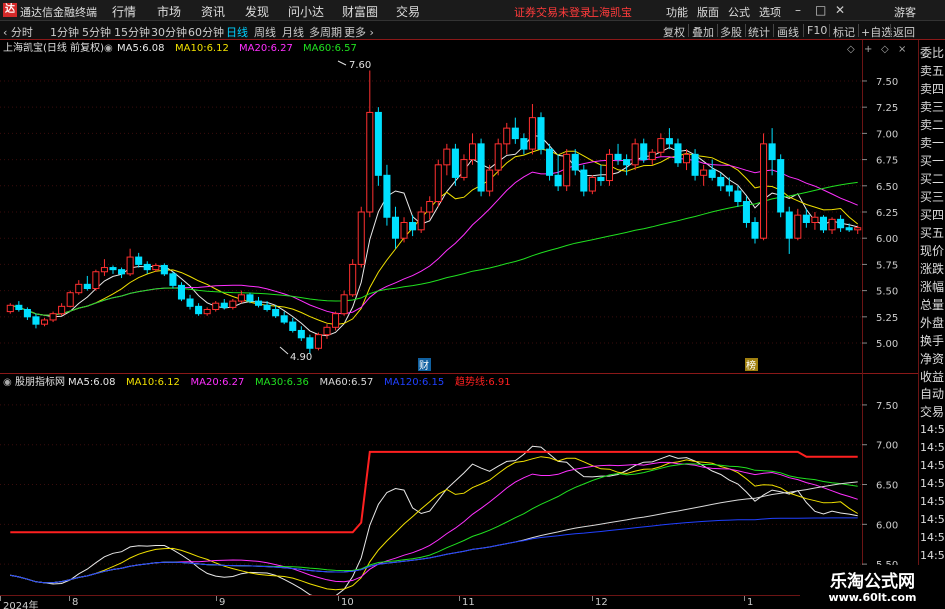 The width and height of the screenshot is (945, 609). What do you see at coordinates (213, 11) in the screenshot?
I see `menu-news: 资讯` at bounding box center [213, 11].